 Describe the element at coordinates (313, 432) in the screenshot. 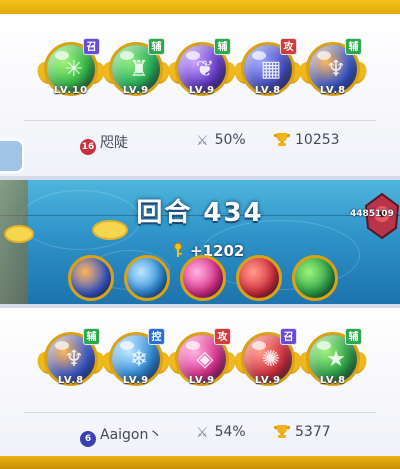

I see `player-trophy-count: 5377` at that location.